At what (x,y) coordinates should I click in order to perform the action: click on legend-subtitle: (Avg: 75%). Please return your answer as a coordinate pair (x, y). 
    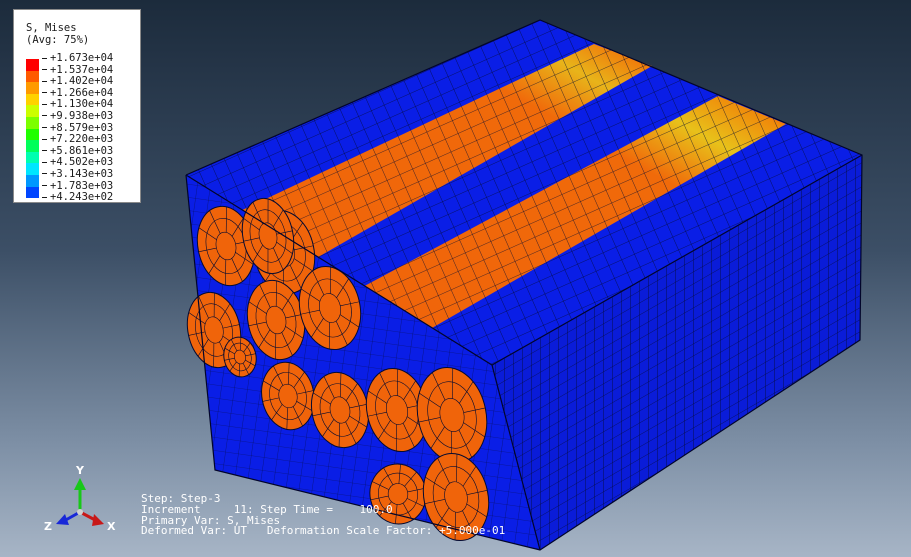
    Looking at the image, I should click on (58, 40).